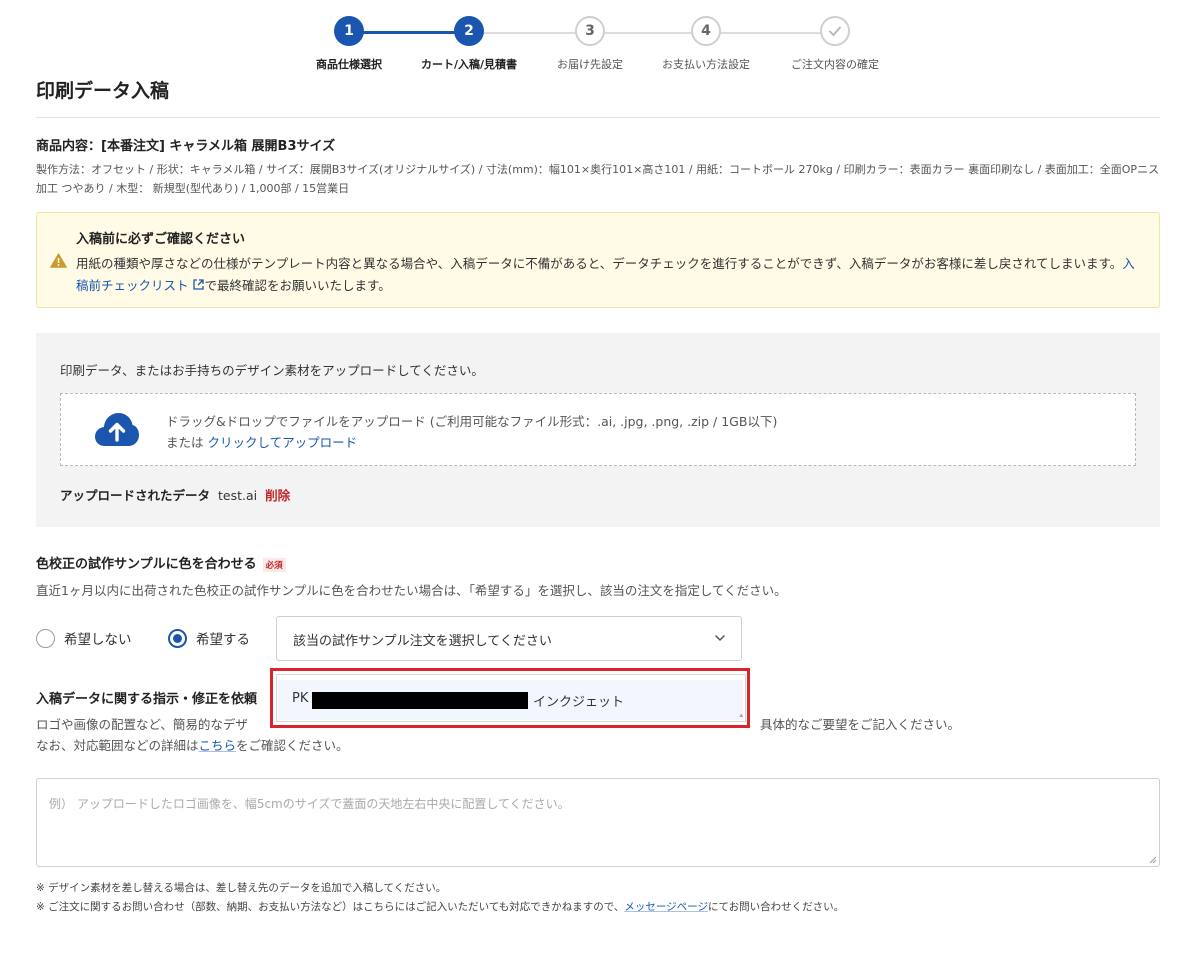  What do you see at coordinates (835, 64) in the screenshot?
I see `step-label-5: ご注文内容の確定` at bounding box center [835, 64].